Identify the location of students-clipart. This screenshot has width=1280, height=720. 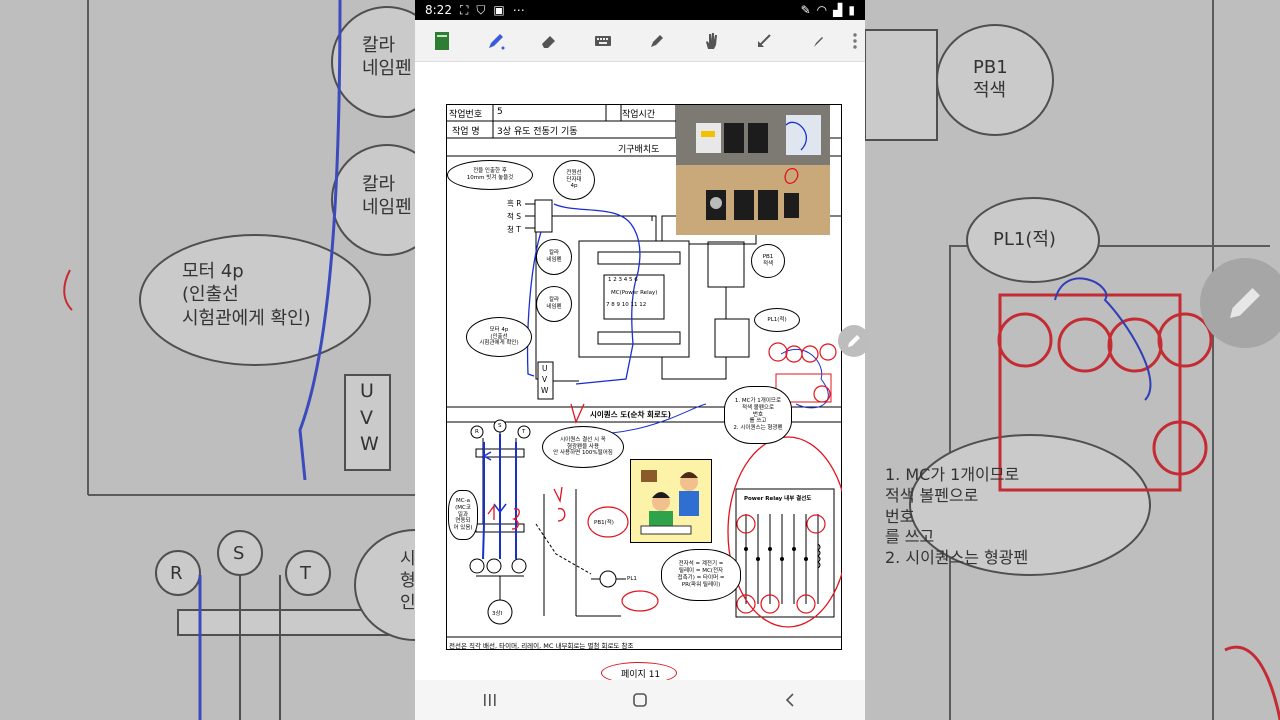
(671, 501).